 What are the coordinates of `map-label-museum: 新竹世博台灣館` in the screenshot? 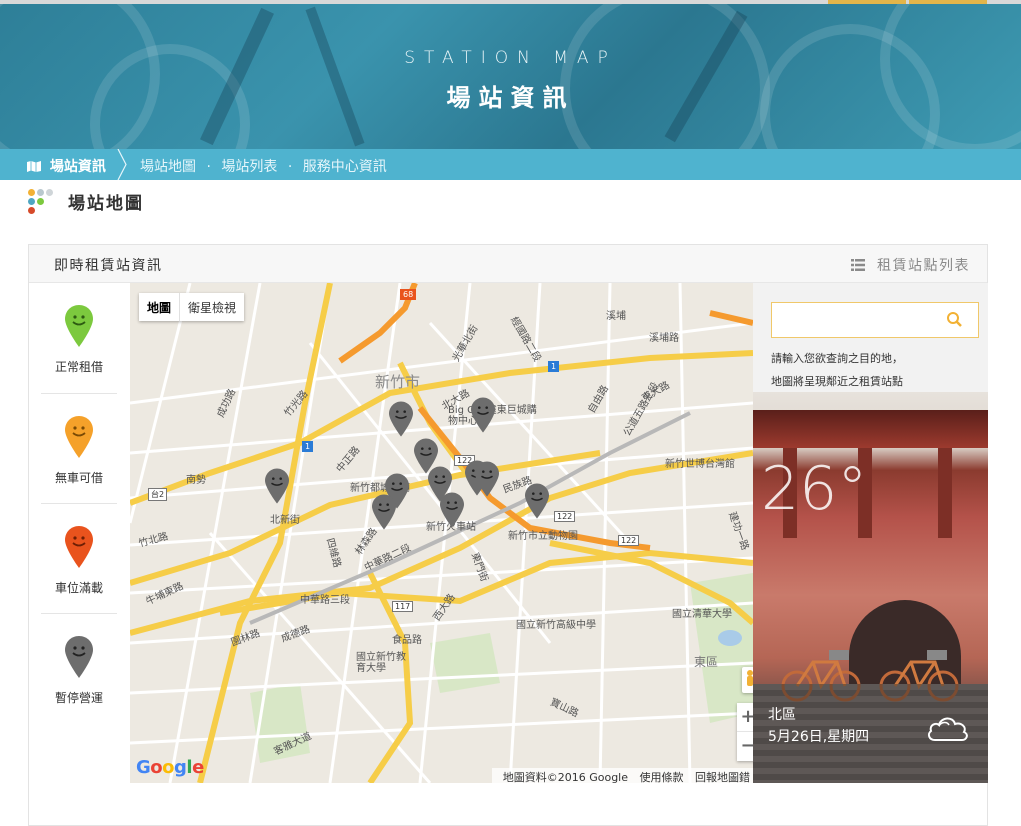 It's located at (700, 464).